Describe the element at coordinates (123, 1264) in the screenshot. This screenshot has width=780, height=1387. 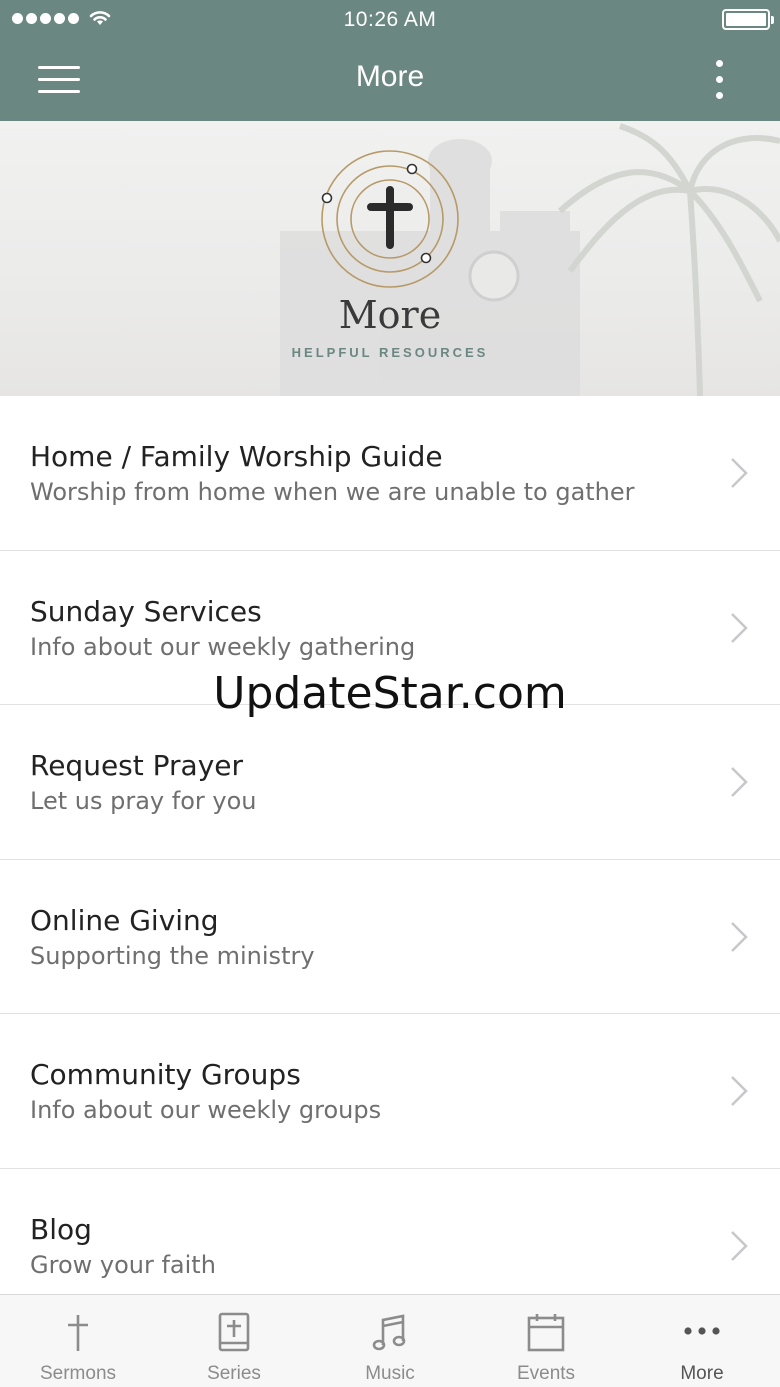
I see `list-item-subtitle: Grow your faith` at that location.